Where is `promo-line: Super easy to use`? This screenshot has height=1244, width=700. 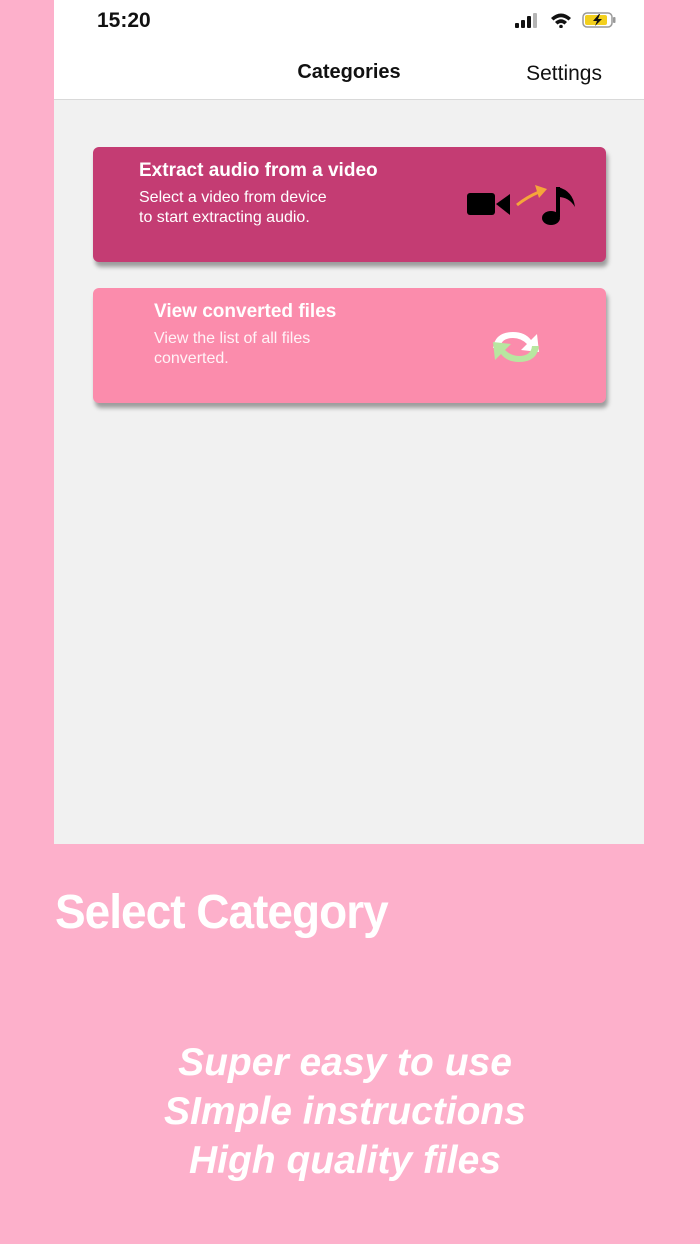
promo-line: Super easy to use is located at coordinates (345, 1062).